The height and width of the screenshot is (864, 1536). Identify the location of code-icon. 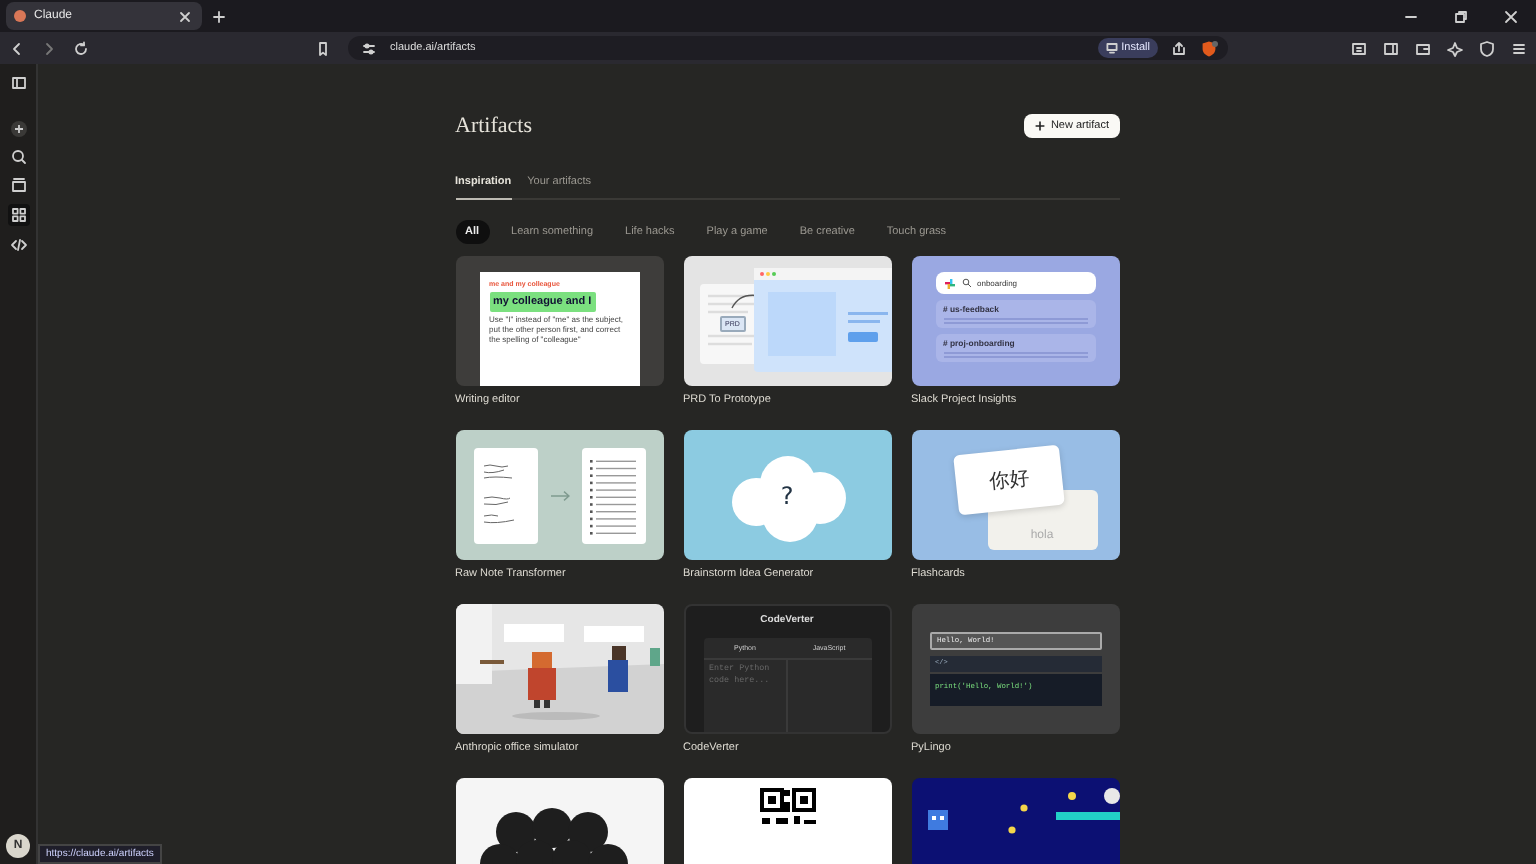
(18, 245).